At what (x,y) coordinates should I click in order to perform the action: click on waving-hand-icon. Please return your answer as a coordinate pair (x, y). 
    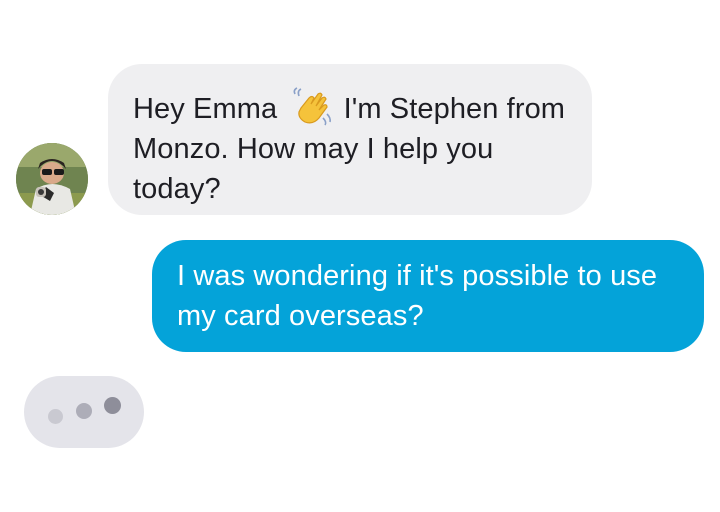
    Looking at the image, I should click on (312, 106).